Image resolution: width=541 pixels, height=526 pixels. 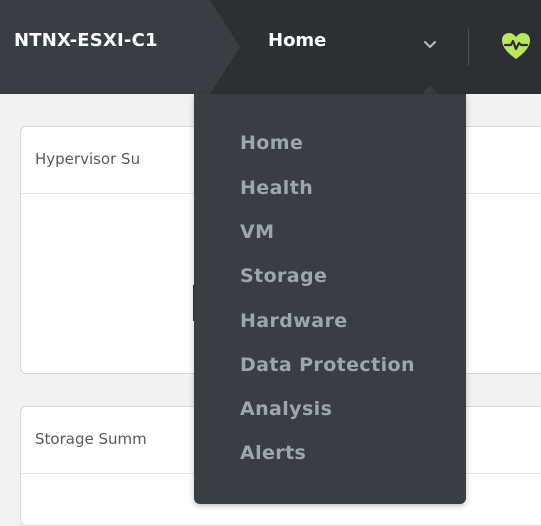 I want to click on cluster-selector: NTNX-ESXI-C1, so click(x=120, y=47).